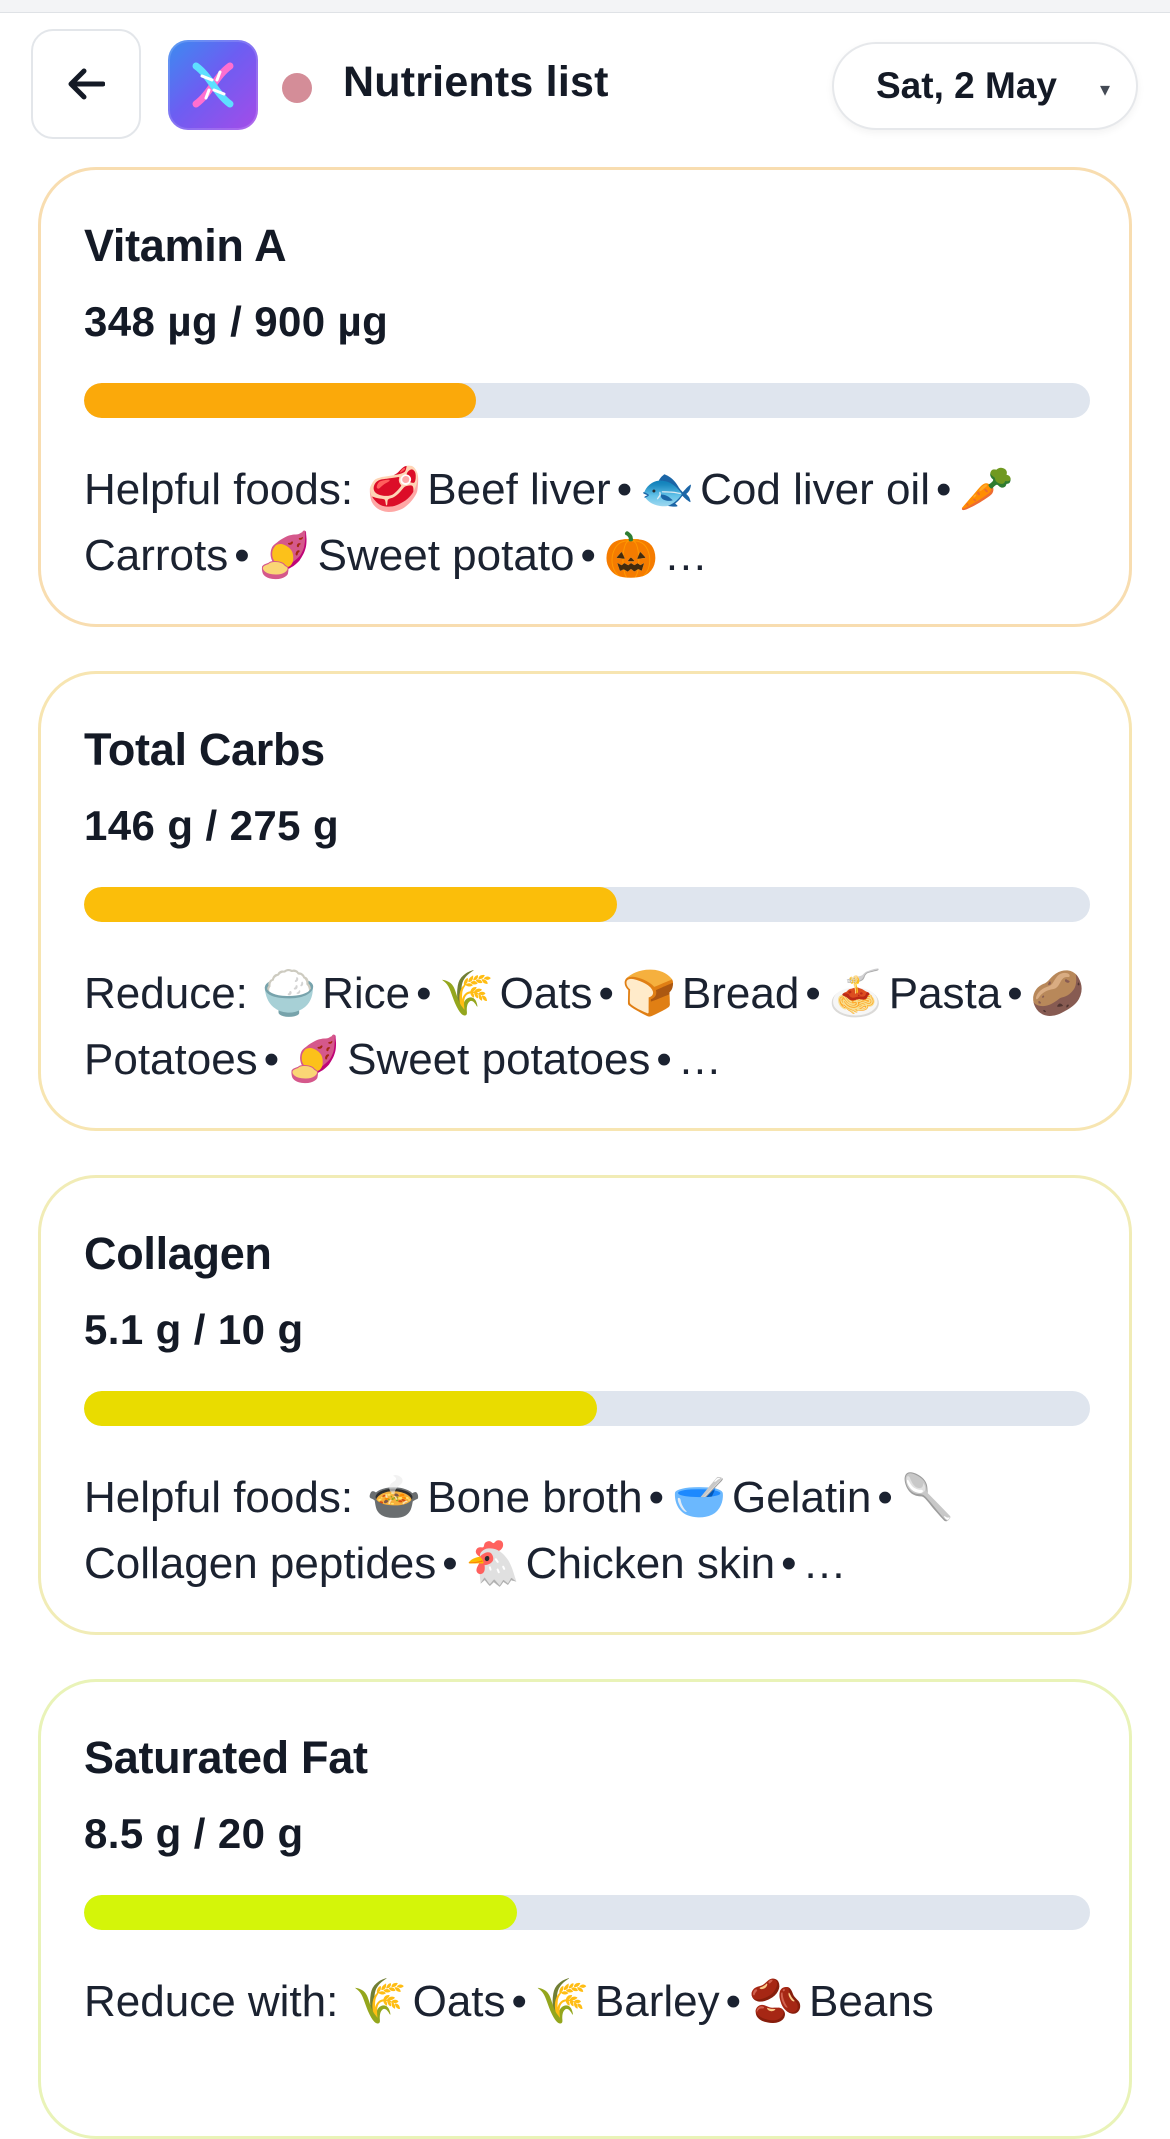 Image resolution: width=1170 pixels, height=2139 pixels. Describe the element at coordinates (649, 993) in the screenshot. I see `food-emoji-icon: 🍞` at that location.